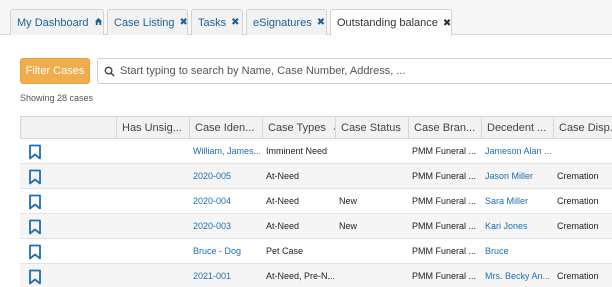 Image resolution: width=612 pixels, height=287 pixels. Describe the element at coordinates (316, 251) in the screenshot. I see `table-row: Bruce - Dog Pet Case PMM Funeral ... Bruce` at that location.